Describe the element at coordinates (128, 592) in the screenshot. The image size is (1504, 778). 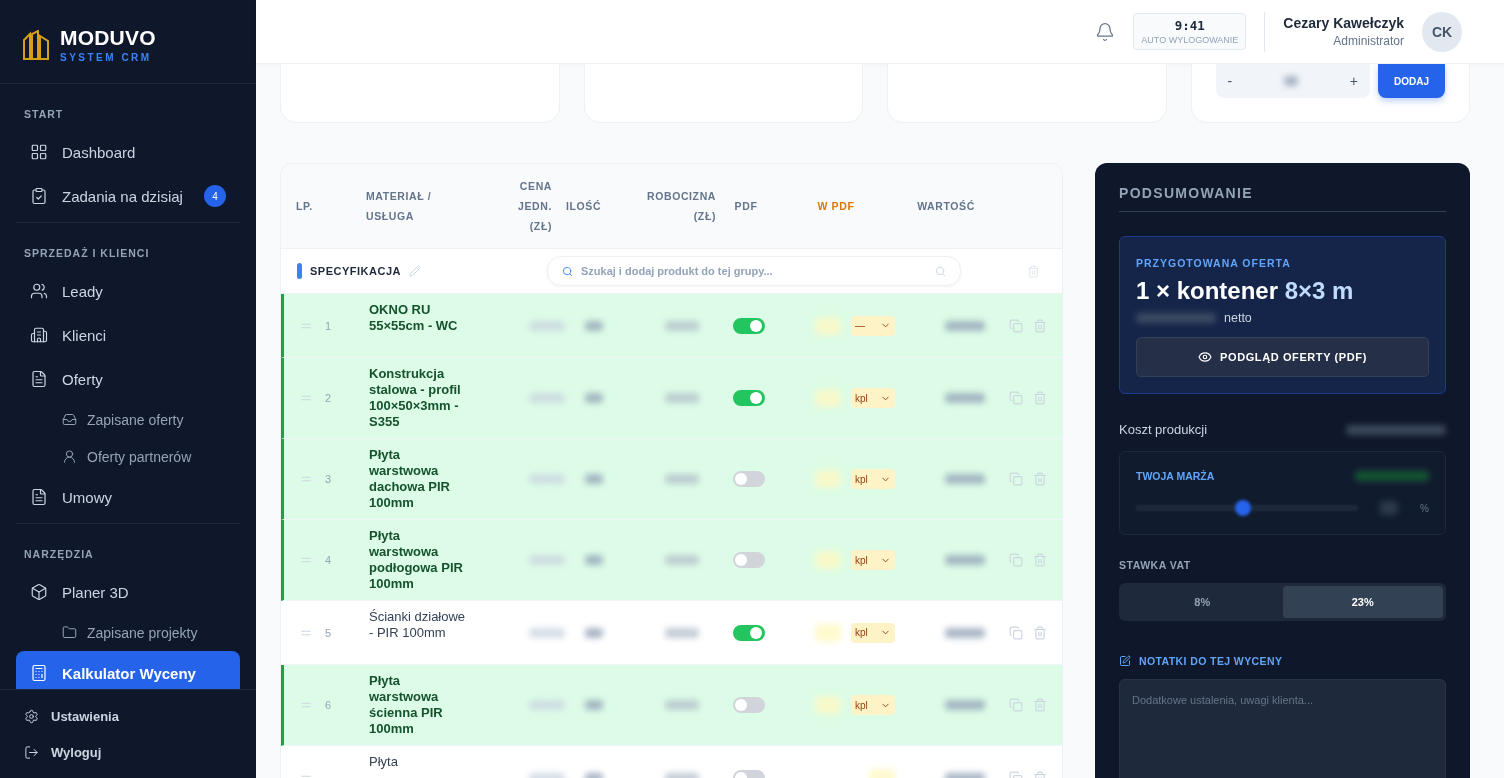
I see `nav-item: Planer 3D` at that location.